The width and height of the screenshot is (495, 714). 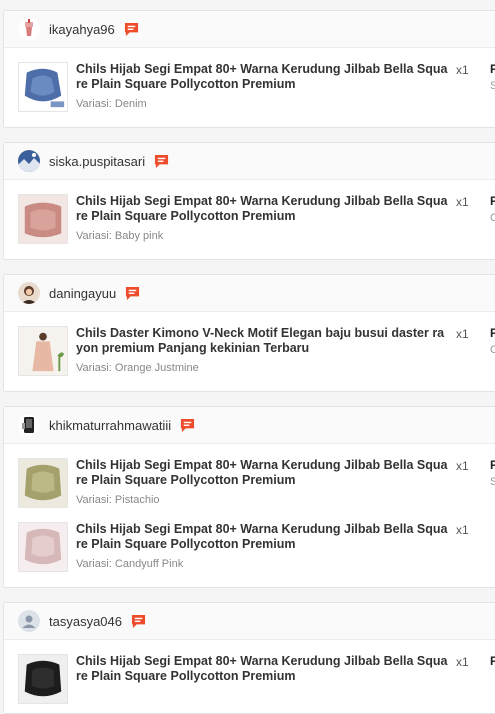 I want to click on seller-username: siska.puspitasari, so click(x=97, y=161).